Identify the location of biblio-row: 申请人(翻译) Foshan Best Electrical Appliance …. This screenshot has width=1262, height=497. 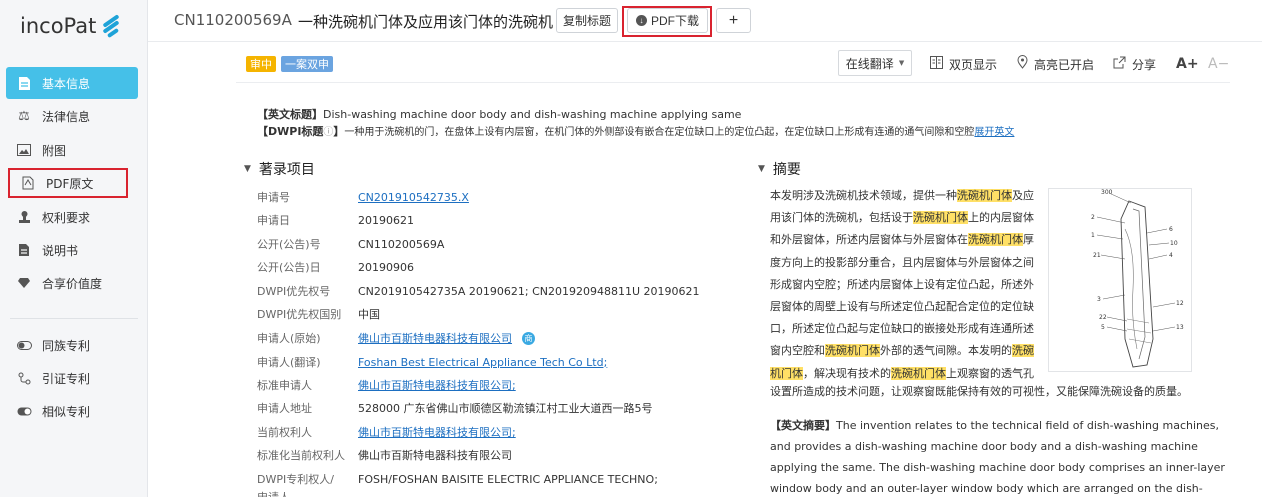
(432, 362).